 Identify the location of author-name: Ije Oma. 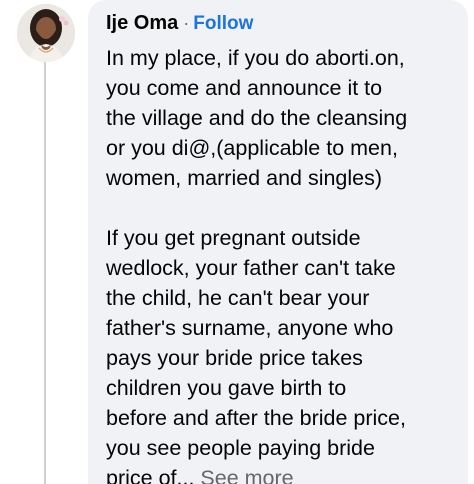
(142, 23).